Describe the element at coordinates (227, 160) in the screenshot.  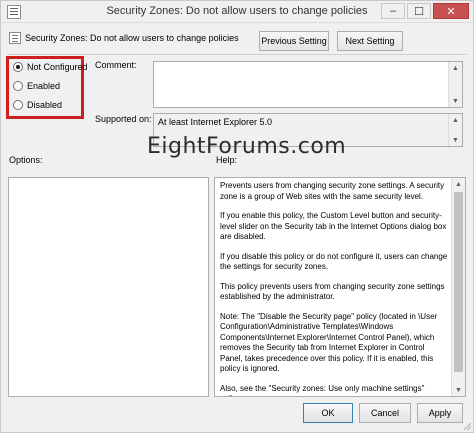
I see `help-label: Help:` at that location.